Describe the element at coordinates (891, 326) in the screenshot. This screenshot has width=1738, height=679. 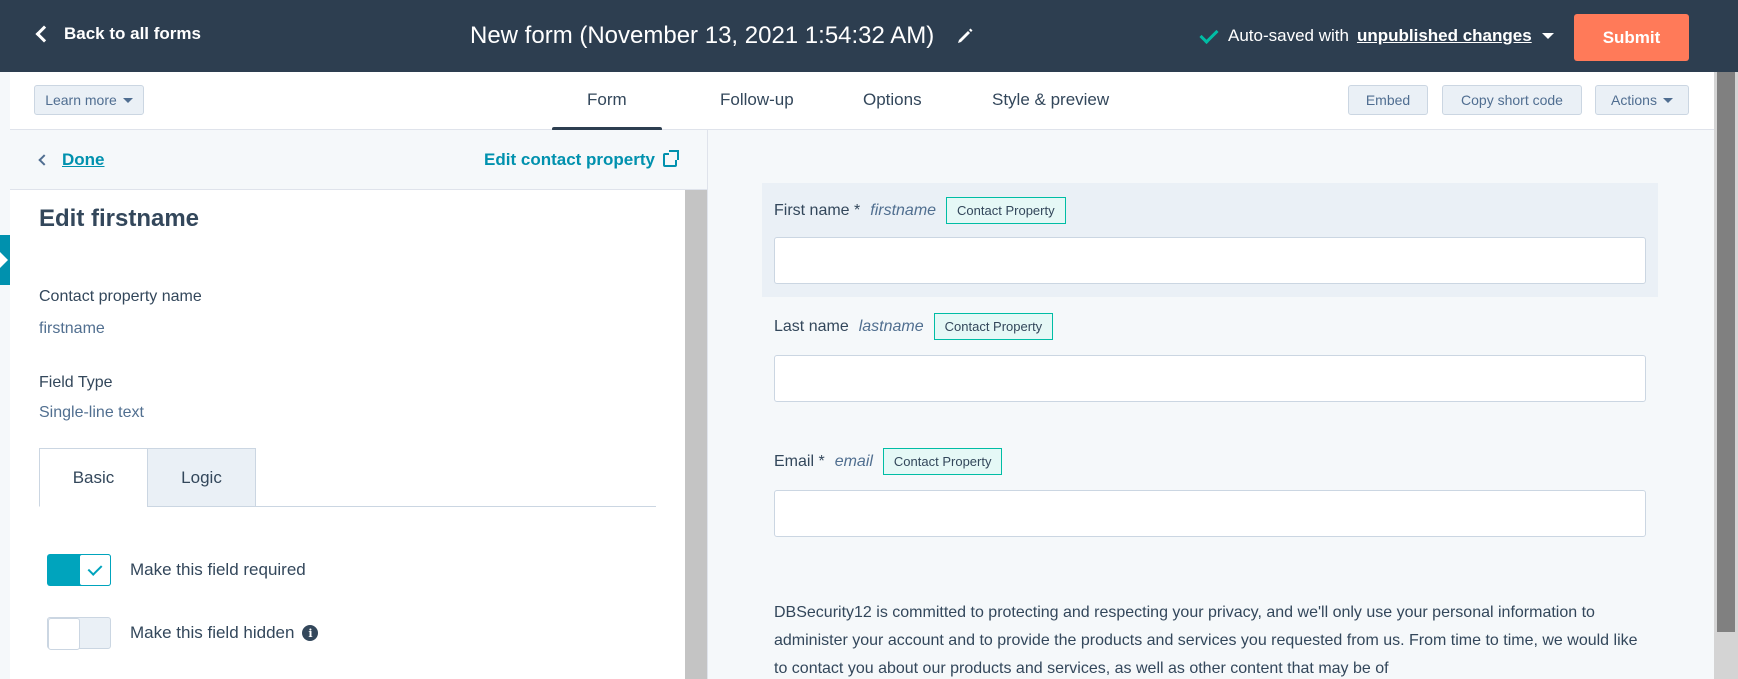
I see `field-internal-name: lastname` at that location.